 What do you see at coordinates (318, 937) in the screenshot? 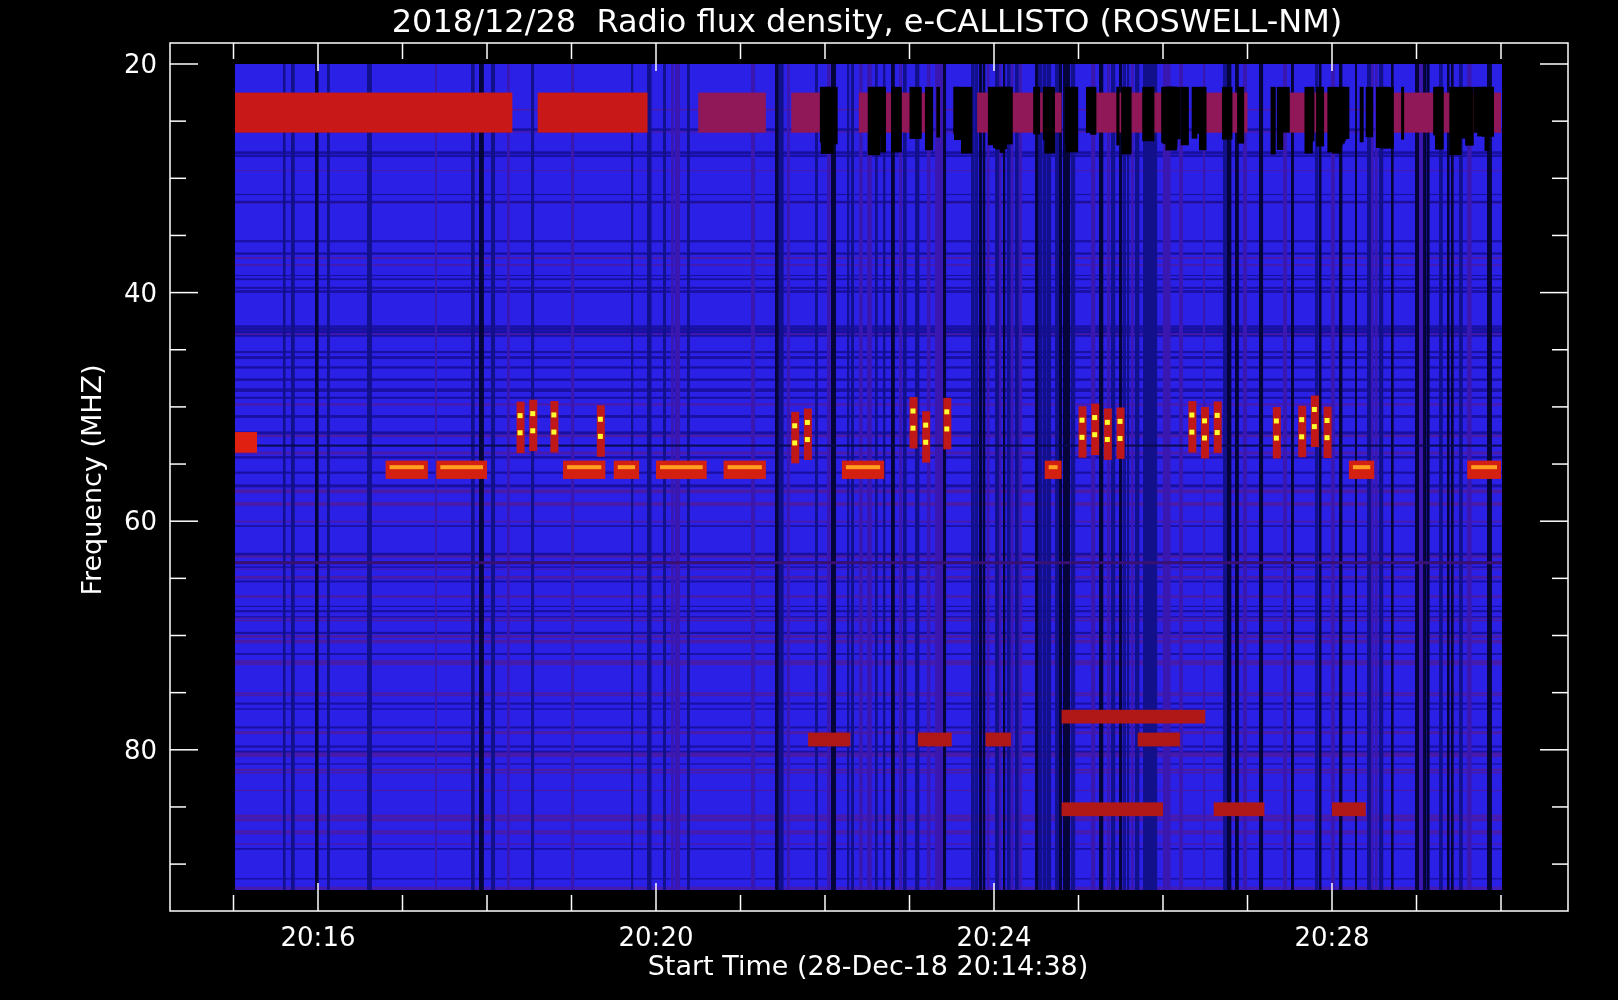
I see `x-tick-label: 20:16` at bounding box center [318, 937].